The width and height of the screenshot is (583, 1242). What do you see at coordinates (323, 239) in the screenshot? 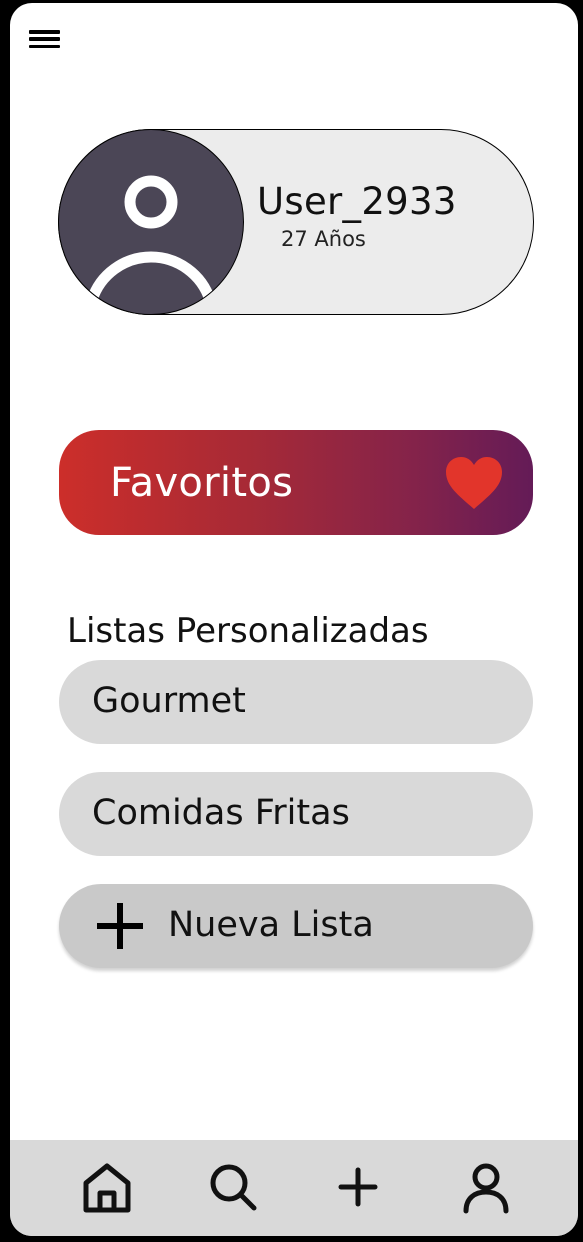
I see `user-age: 27 Años` at bounding box center [323, 239].